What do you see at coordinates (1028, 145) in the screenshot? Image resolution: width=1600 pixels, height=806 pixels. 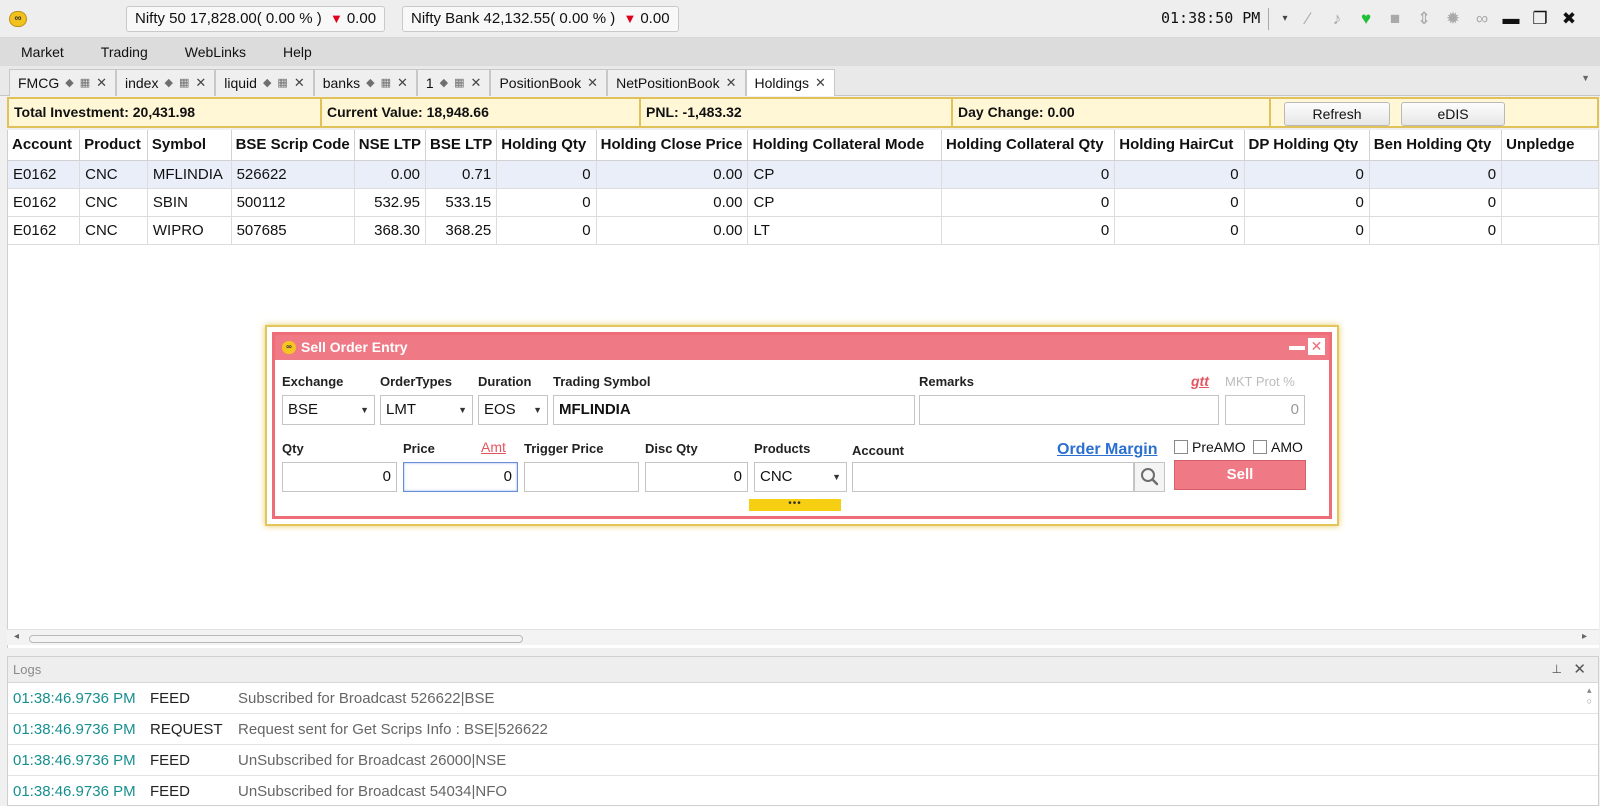 I see `column-header: Holding Collateral Qty` at bounding box center [1028, 145].